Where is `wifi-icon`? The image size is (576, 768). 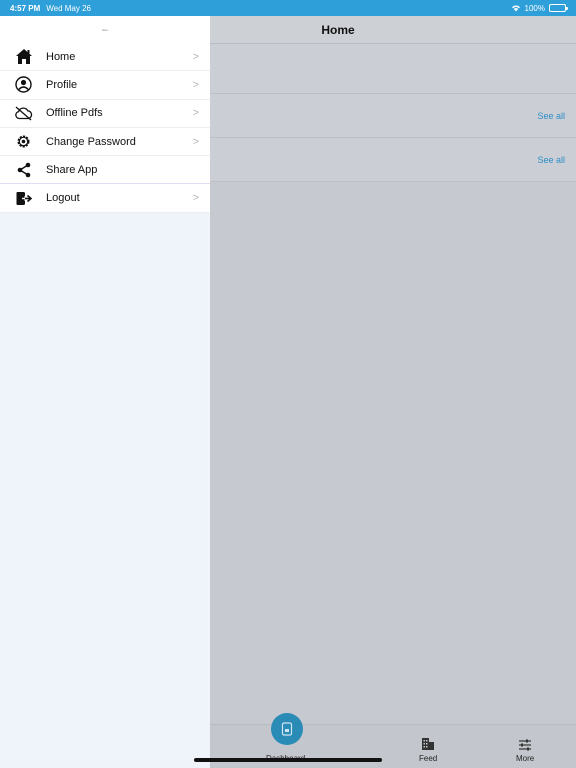 wifi-icon is located at coordinates (515, 8).